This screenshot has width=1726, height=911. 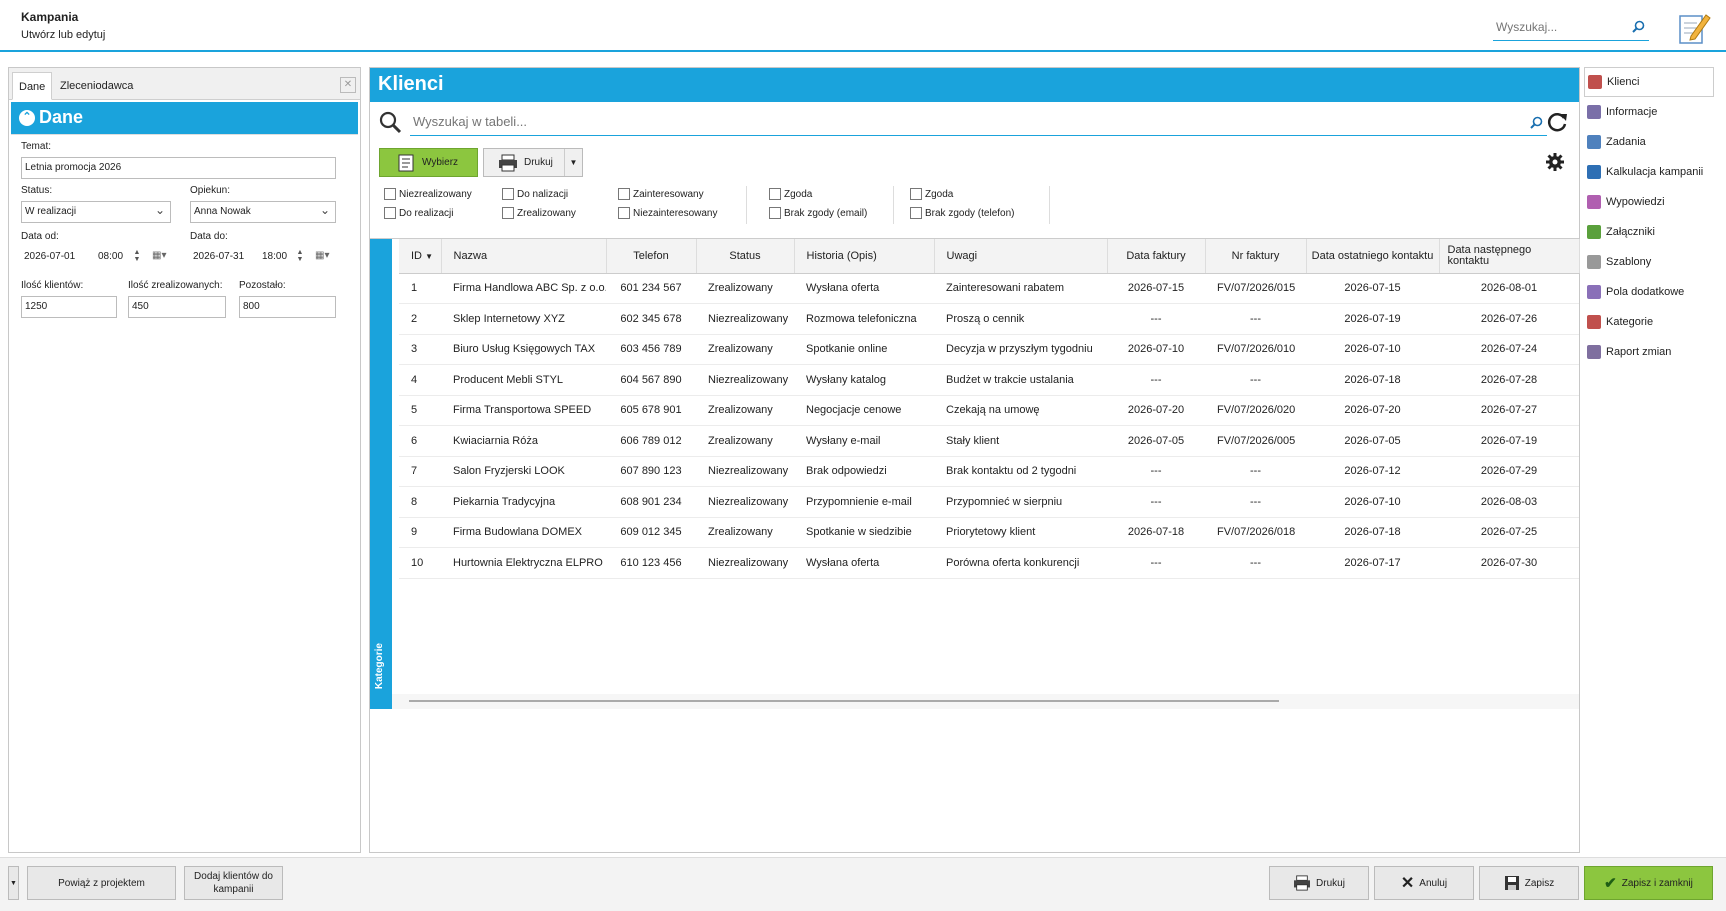 What do you see at coordinates (661, 194) in the screenshot?
I see `filter-zainteresowany: Zainteresowany` at bounding box center [661, 194].